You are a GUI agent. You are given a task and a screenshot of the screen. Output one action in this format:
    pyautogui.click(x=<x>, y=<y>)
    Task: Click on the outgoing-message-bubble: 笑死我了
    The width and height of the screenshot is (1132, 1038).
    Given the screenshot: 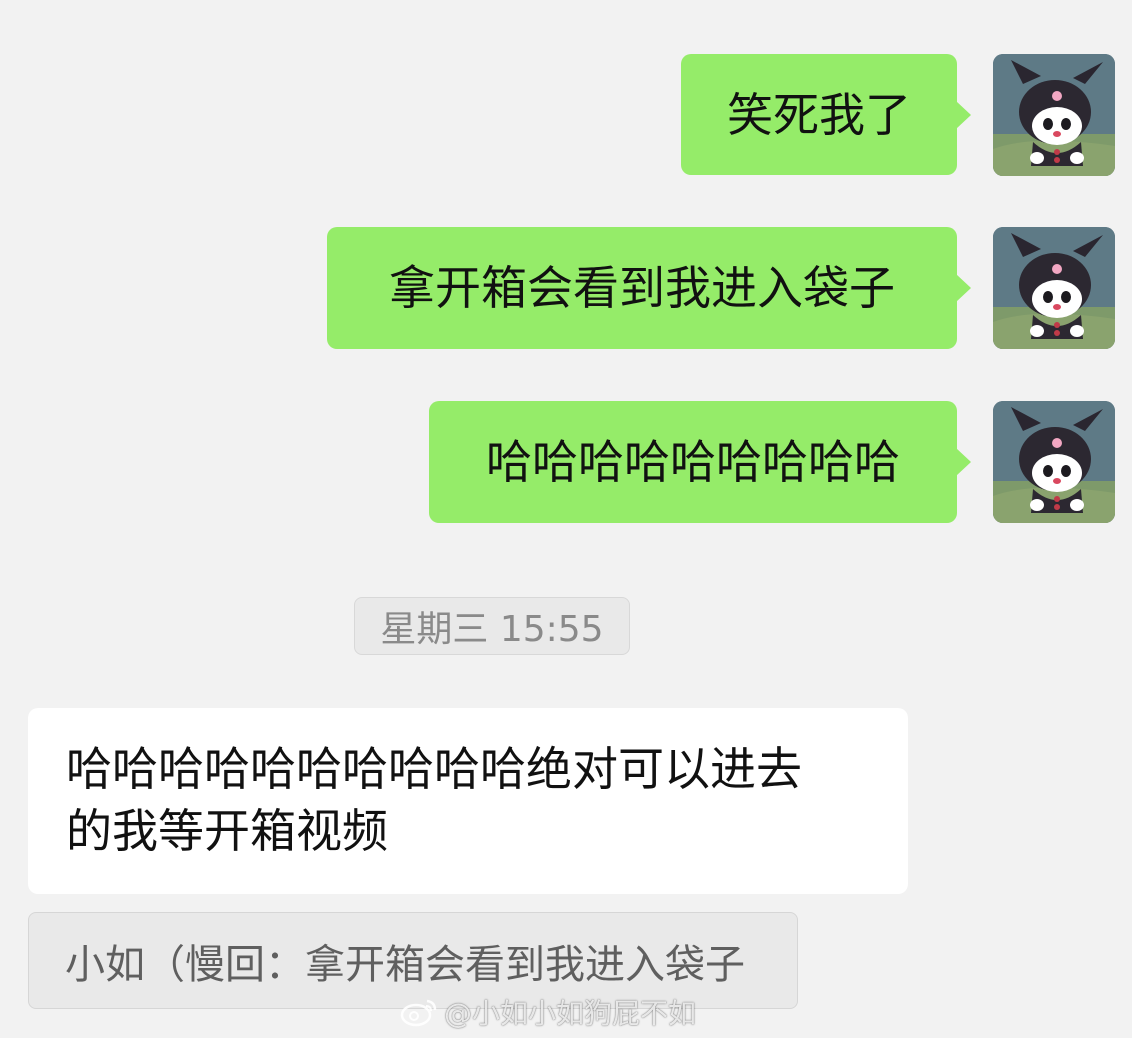 What is the action you would take?
    pyautogui.click(x=826, y=114)
    